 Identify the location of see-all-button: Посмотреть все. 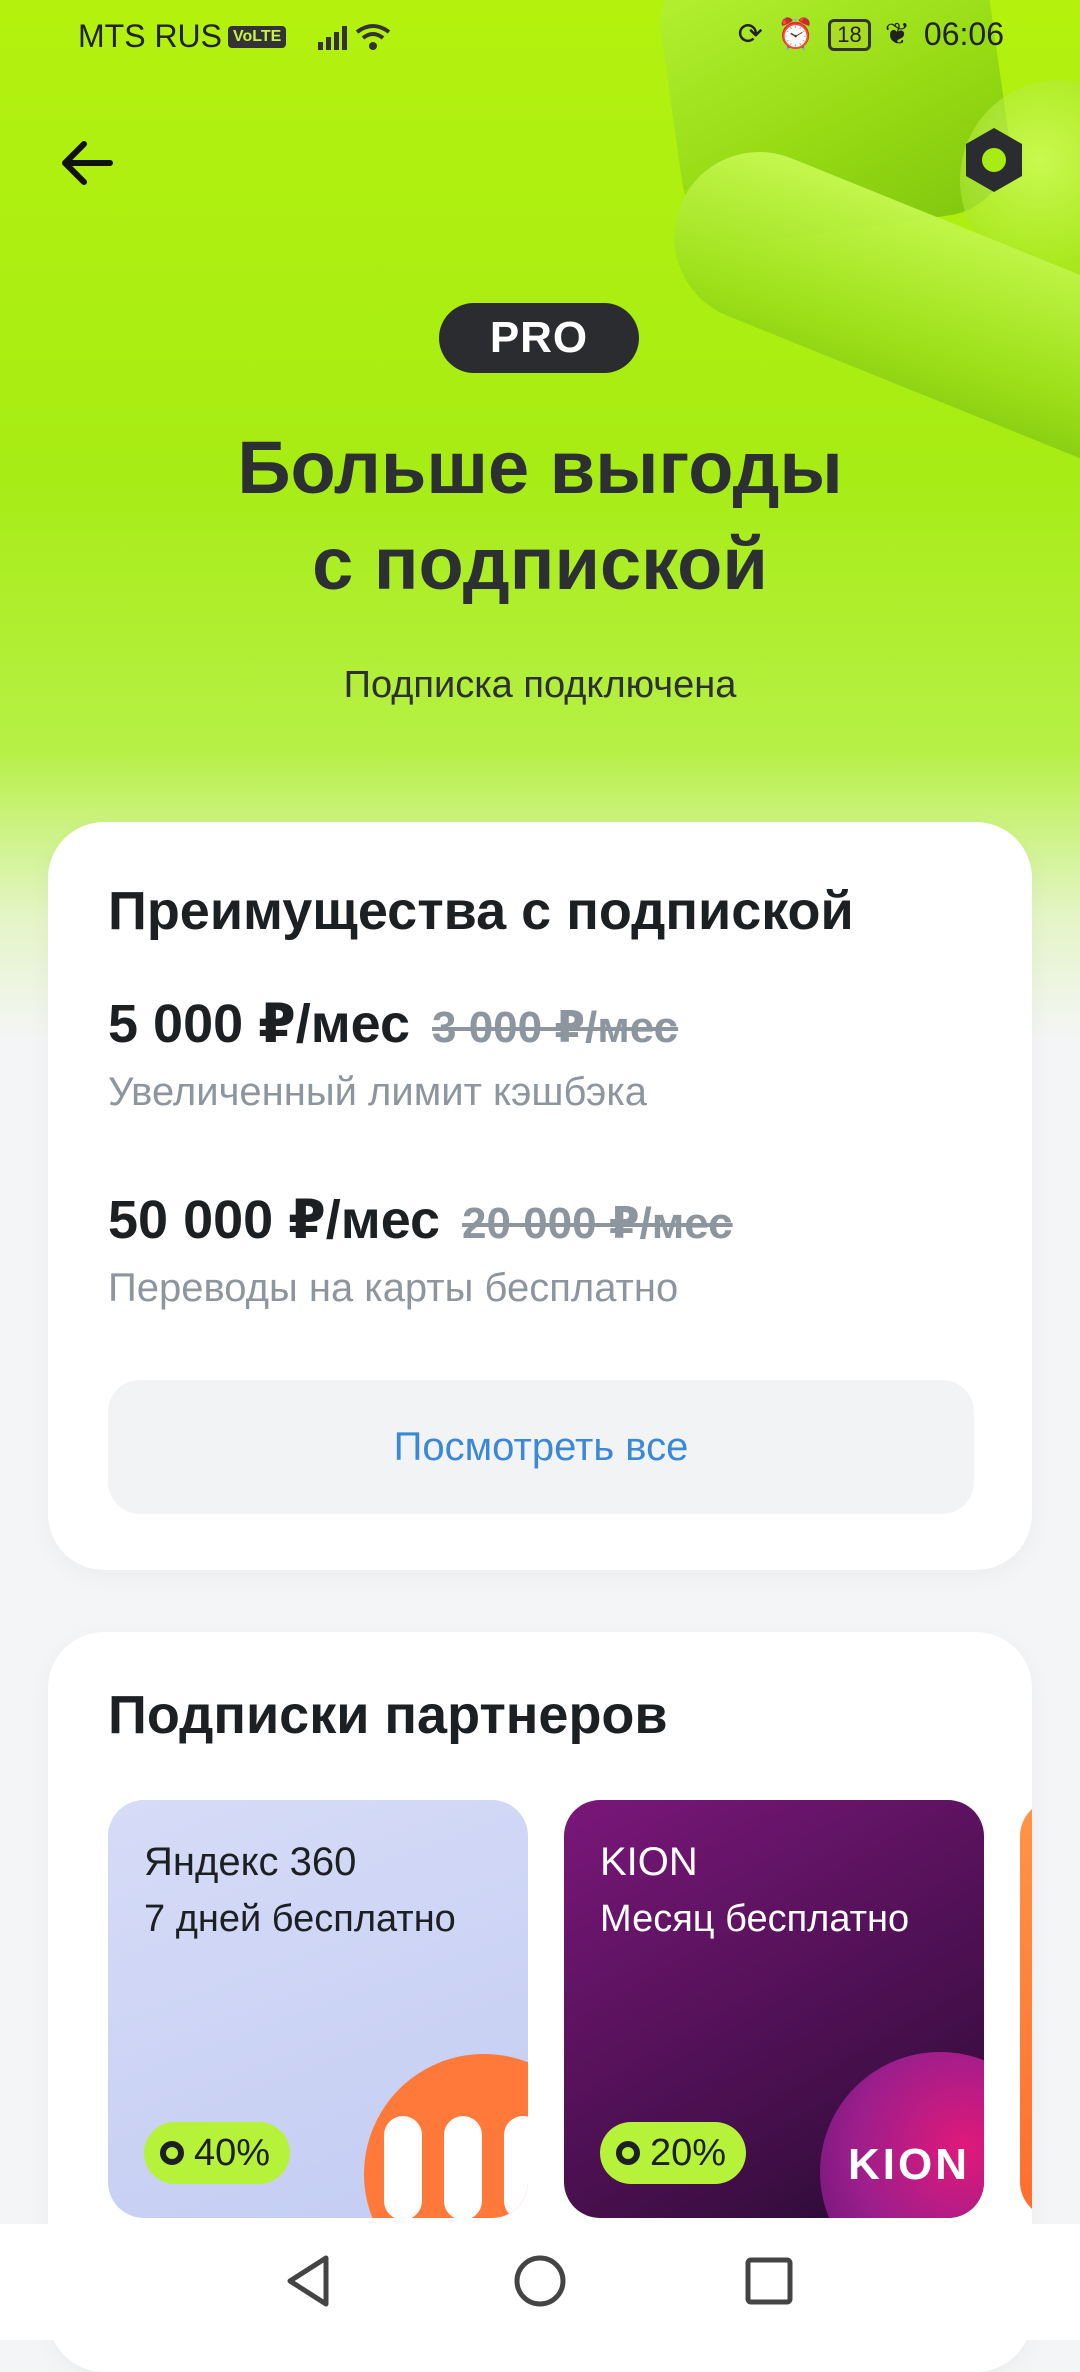
(541, 1447).